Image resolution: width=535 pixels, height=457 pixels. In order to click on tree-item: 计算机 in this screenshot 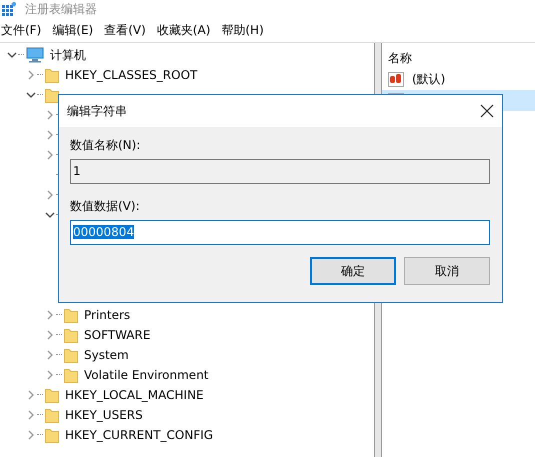, I will do `click(68, 55)`.